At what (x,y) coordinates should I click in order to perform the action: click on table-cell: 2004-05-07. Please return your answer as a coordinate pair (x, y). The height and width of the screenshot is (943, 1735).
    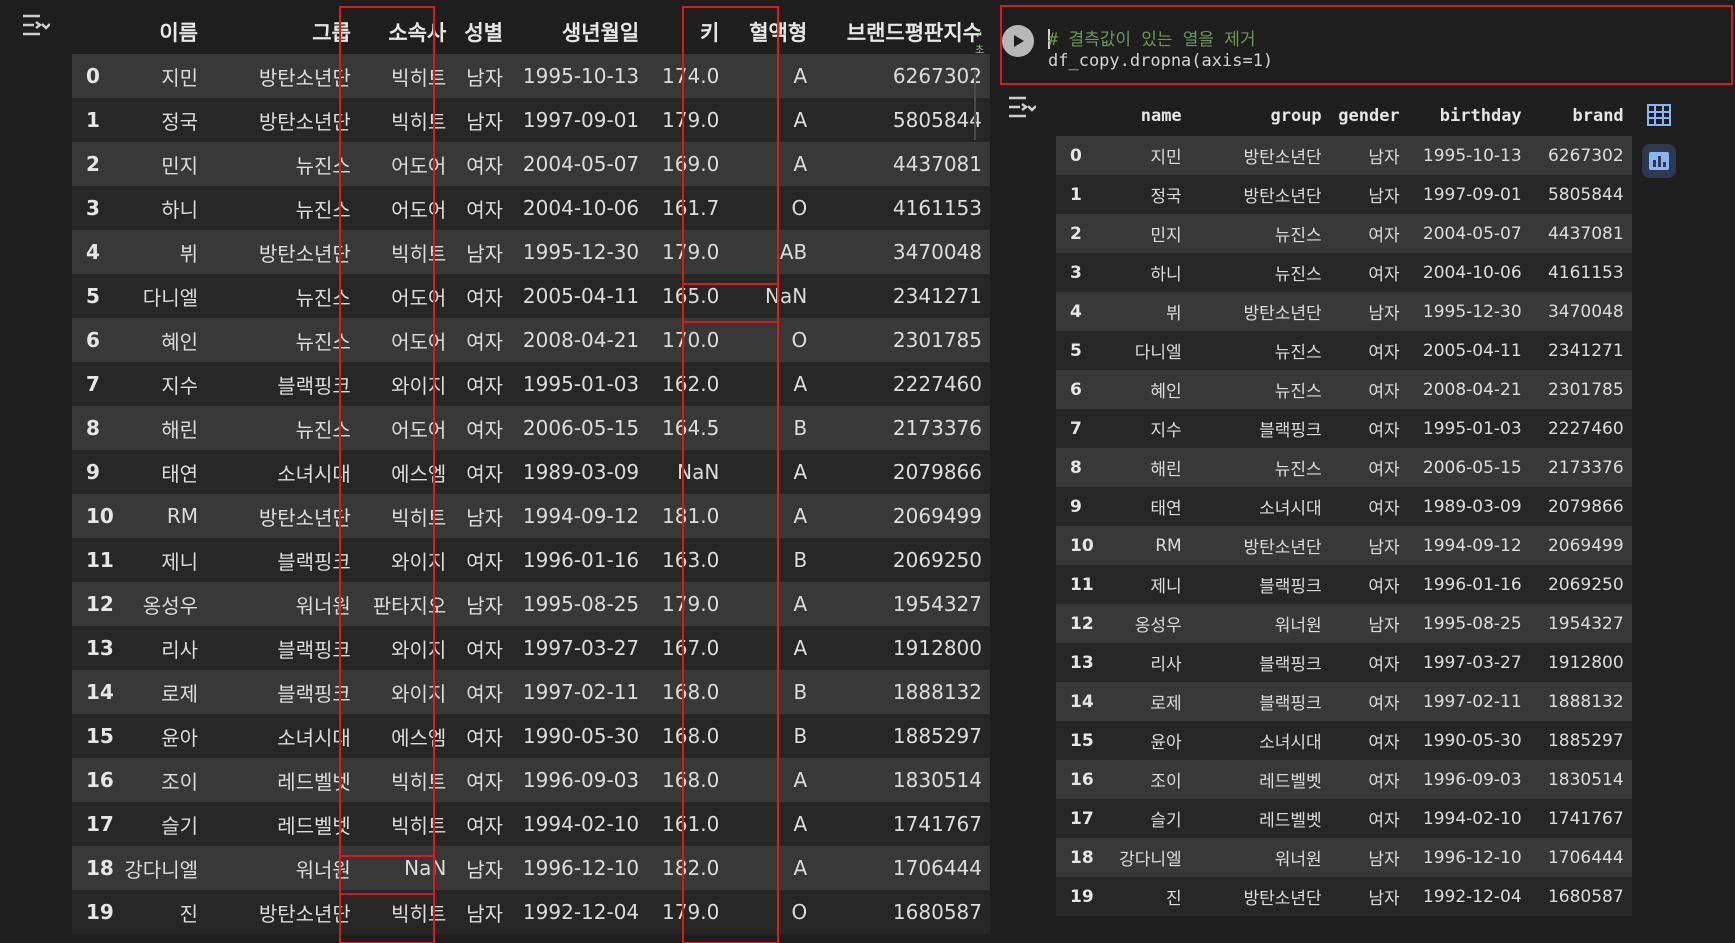
    Looking at the image, I should click on (1468, 233).